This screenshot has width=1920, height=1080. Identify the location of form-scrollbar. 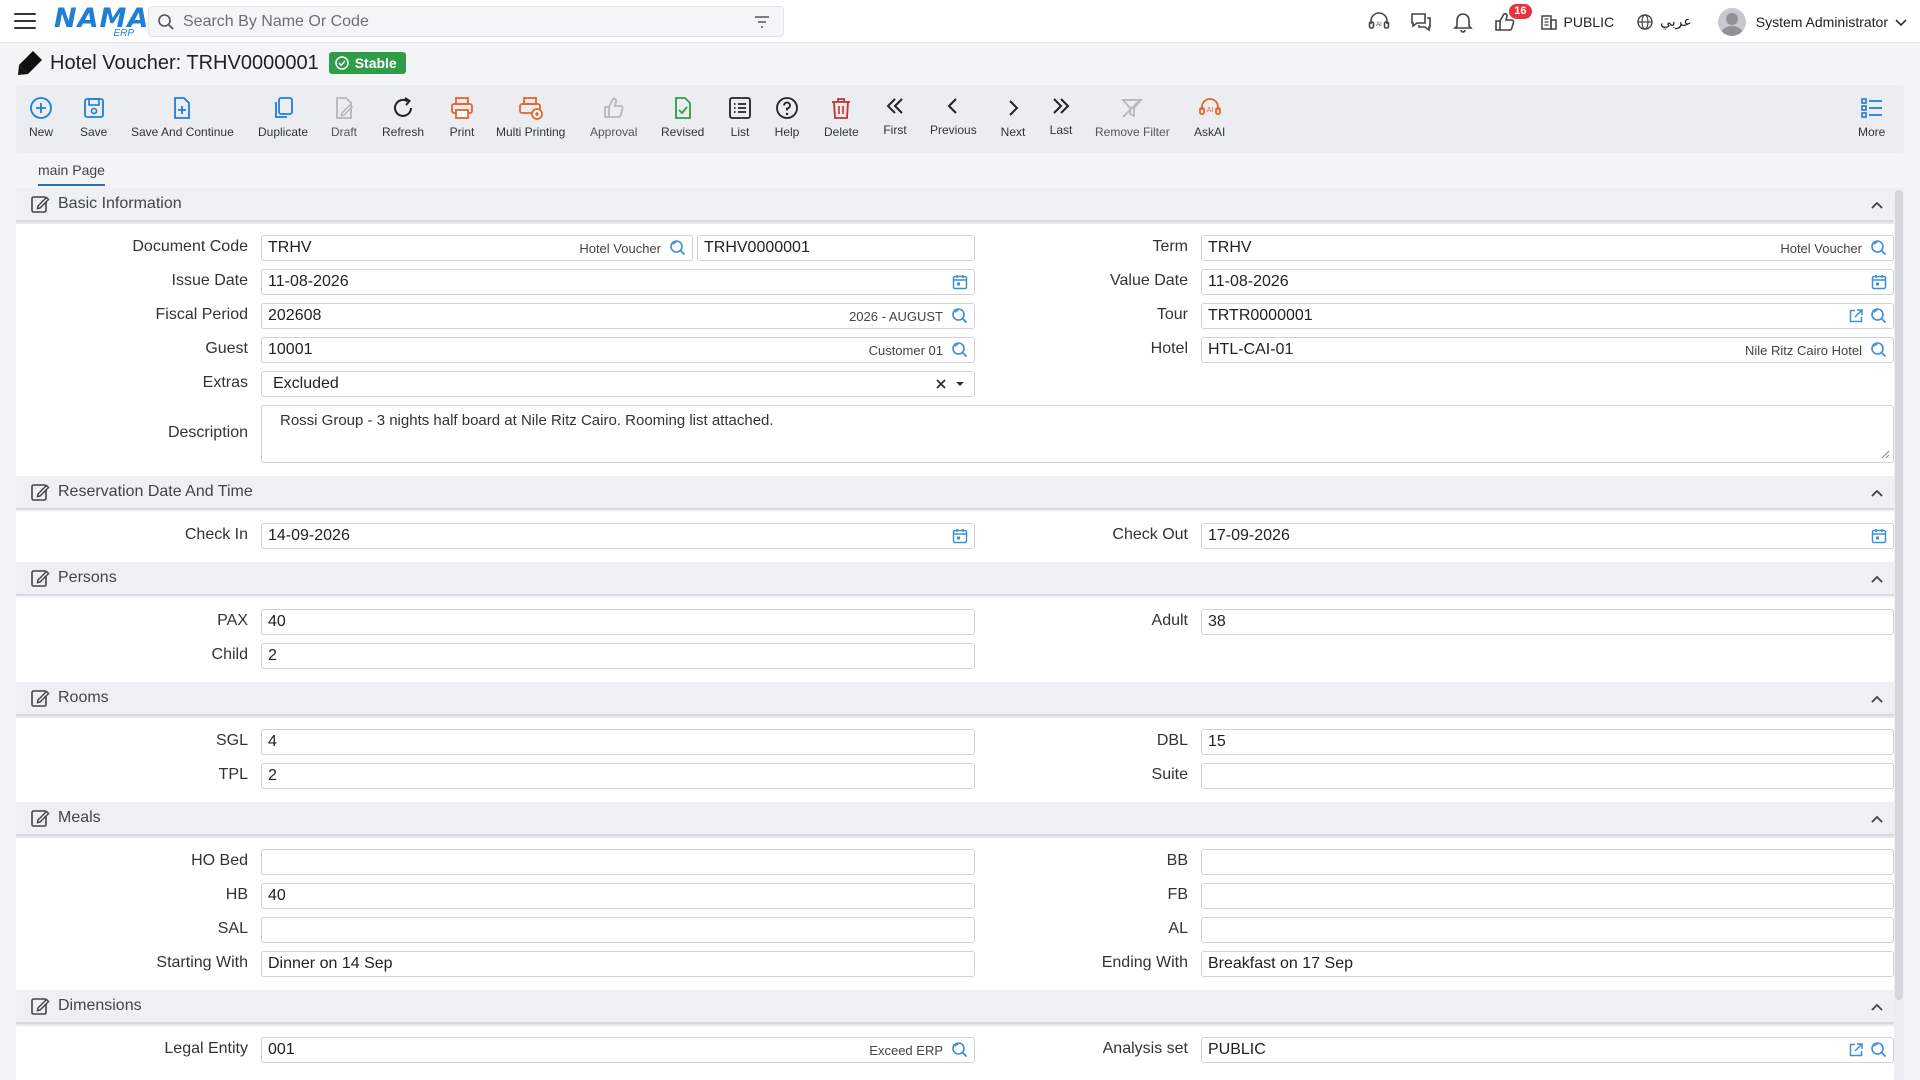
(1899, 634).